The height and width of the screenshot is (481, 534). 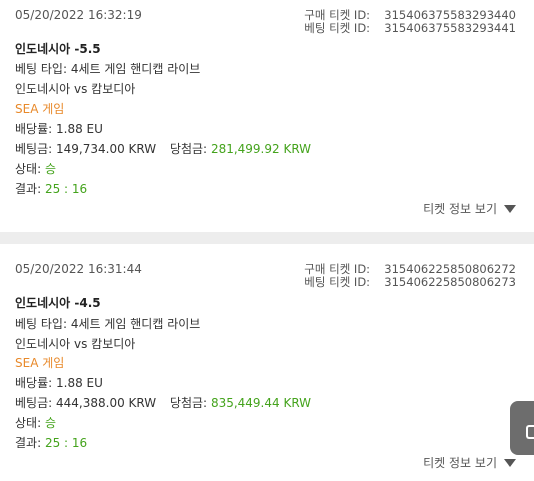 What do you see at coordinates (450, 282) in the screenshot?
I see `bet-id-value: 315406225850806273` at bounding box center [450, 282].